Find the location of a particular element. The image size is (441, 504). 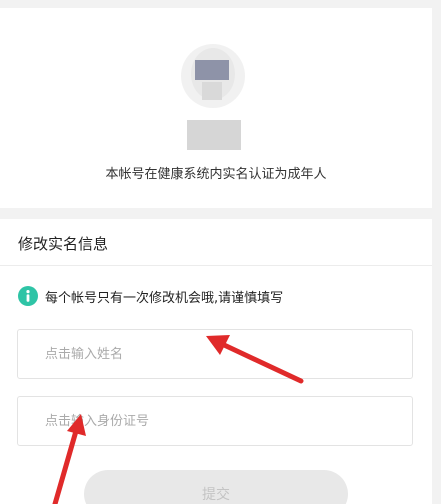

verification-status-text: 本帐号在健康系统内实名认证为成年人 is located at coordinates (216, 174).